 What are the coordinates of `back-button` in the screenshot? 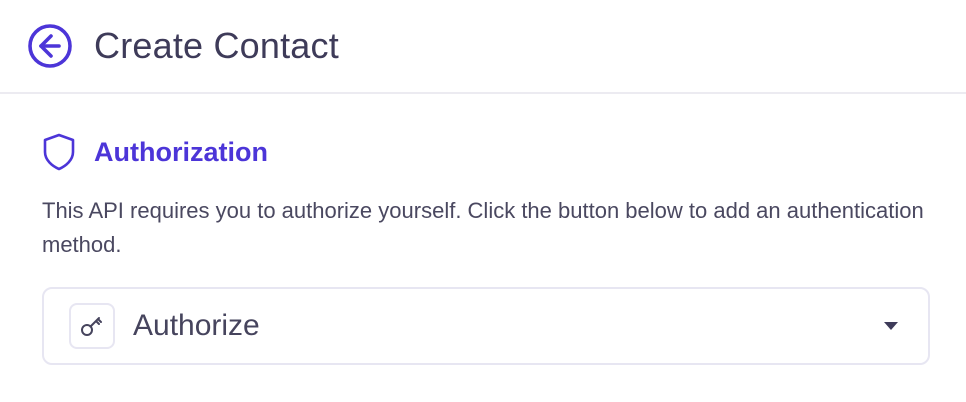 It's located at (50, 46).